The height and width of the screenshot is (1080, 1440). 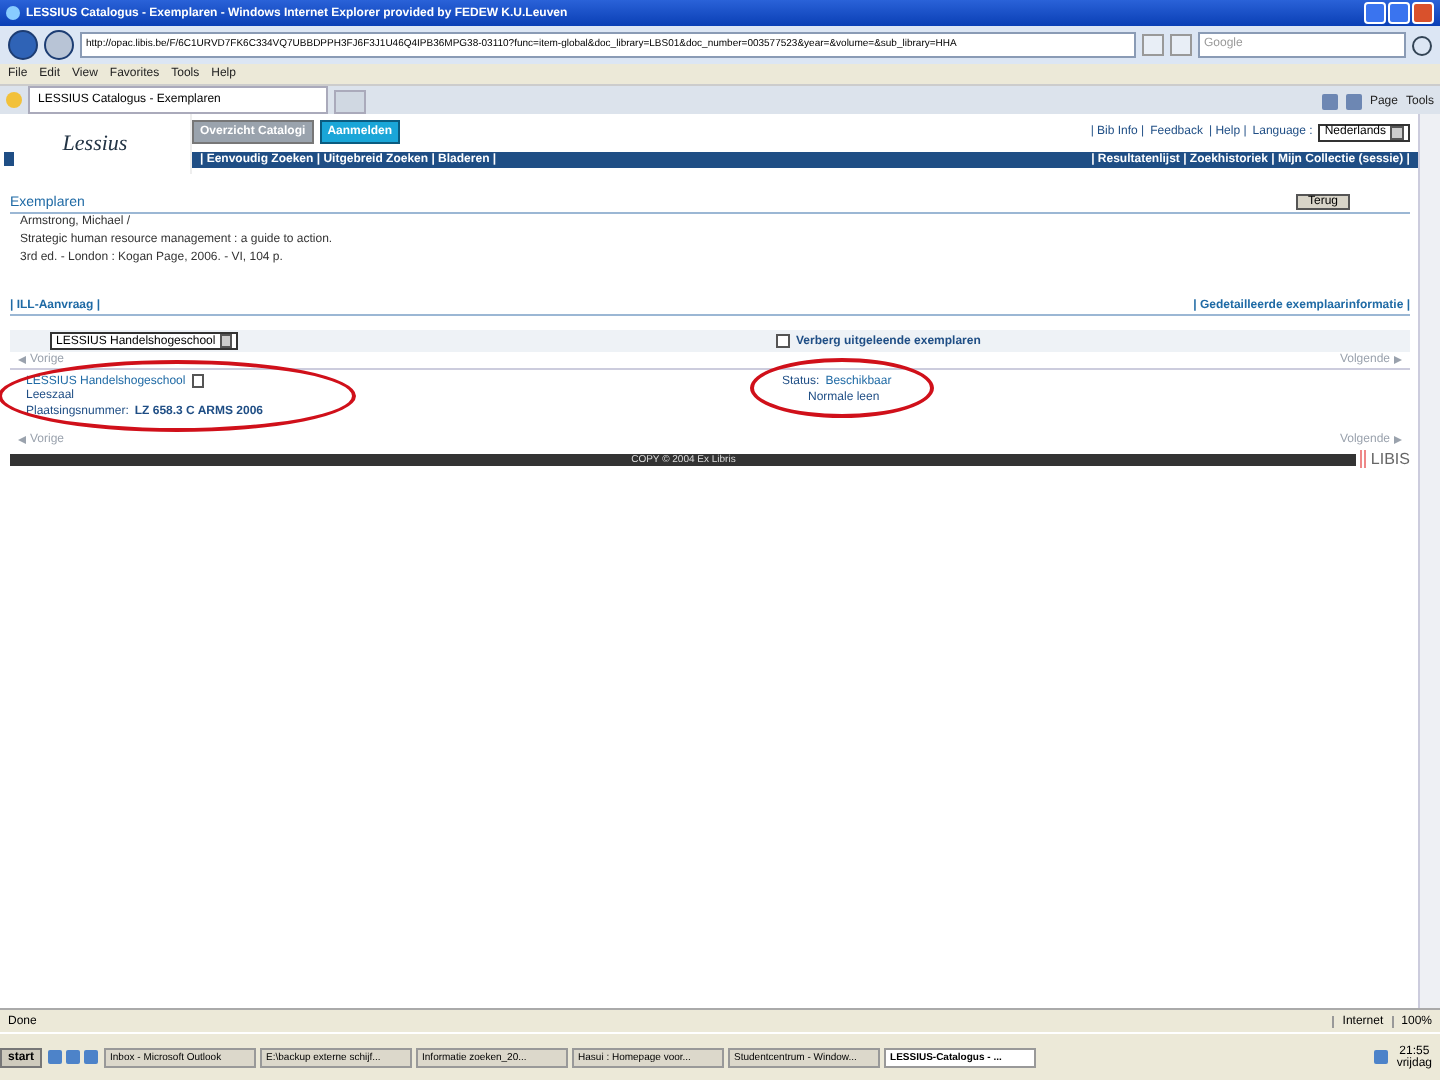 I want to click on browser-icon, so click(x=13, y=13).